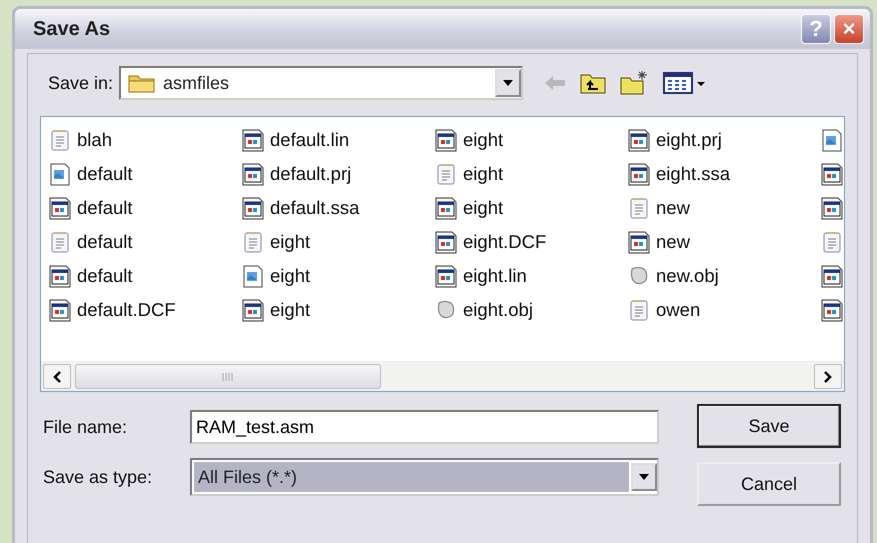 The height and width of the screenshot is (543, 877). I want to click on save-as-type-dropdown: All Files (*.*), so click(424, 477).